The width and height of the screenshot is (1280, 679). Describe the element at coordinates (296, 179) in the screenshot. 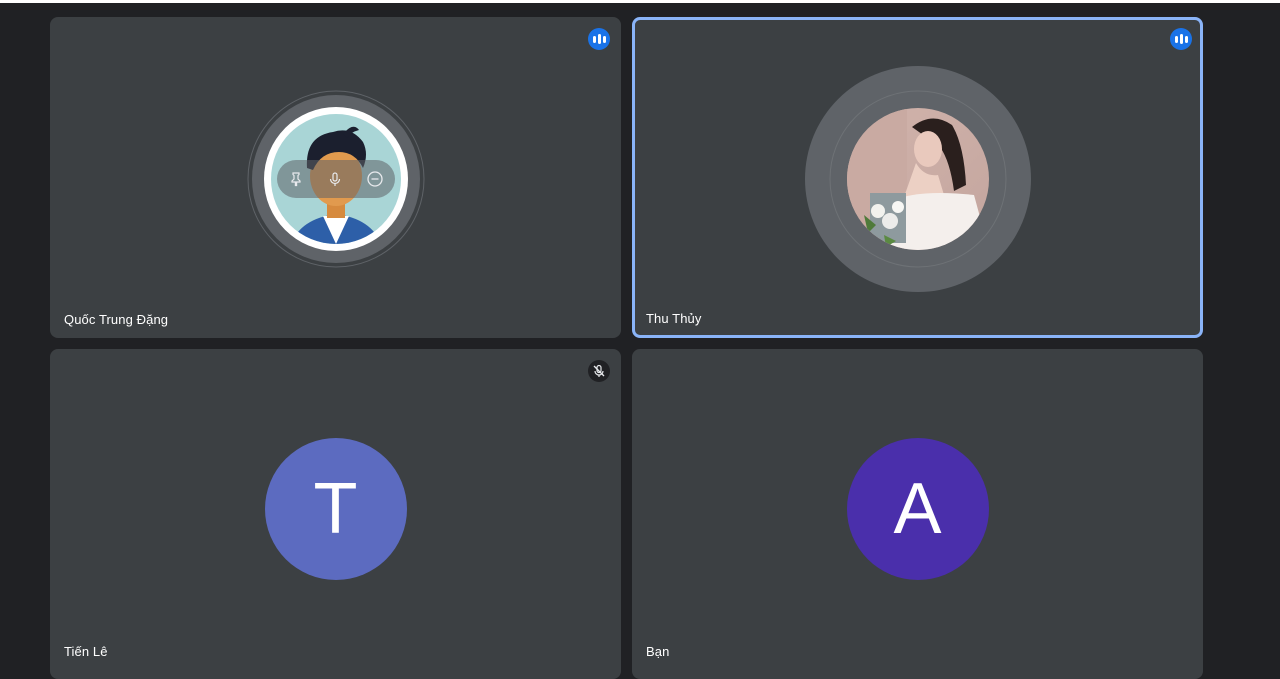

I see `pin-icon` at that location.